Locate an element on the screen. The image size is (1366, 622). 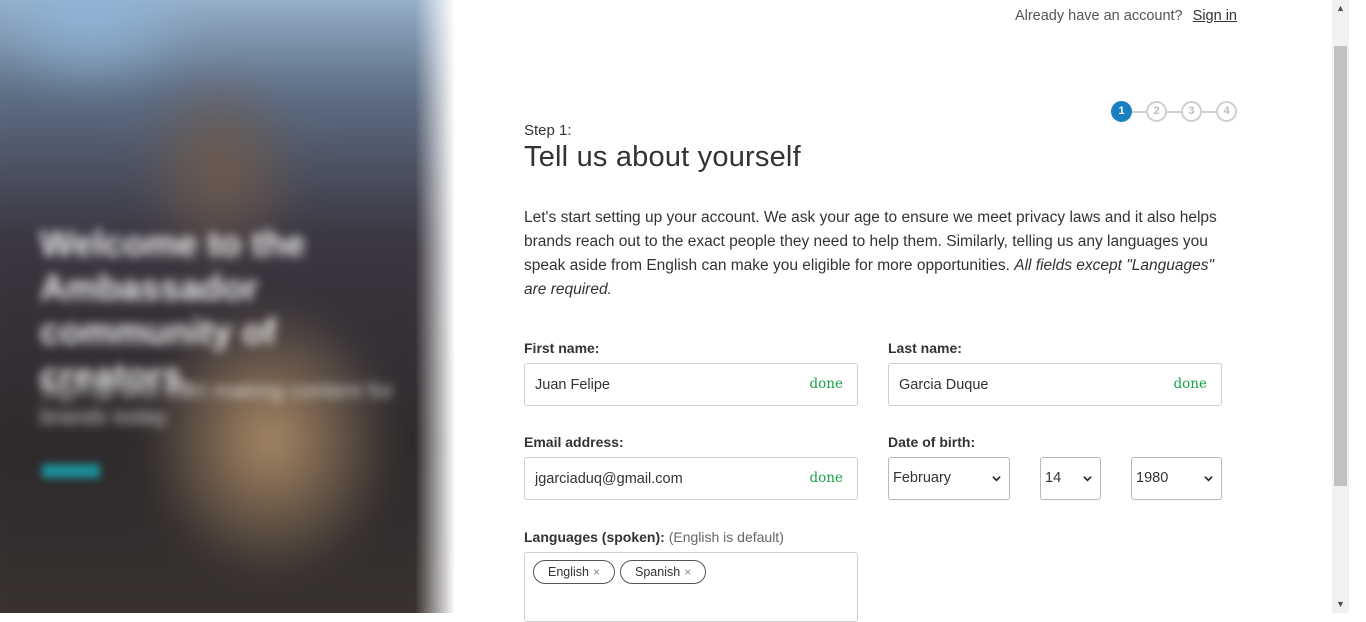
progress-stepper: 1 2 3 4 is located at coordinates (1174, 112).